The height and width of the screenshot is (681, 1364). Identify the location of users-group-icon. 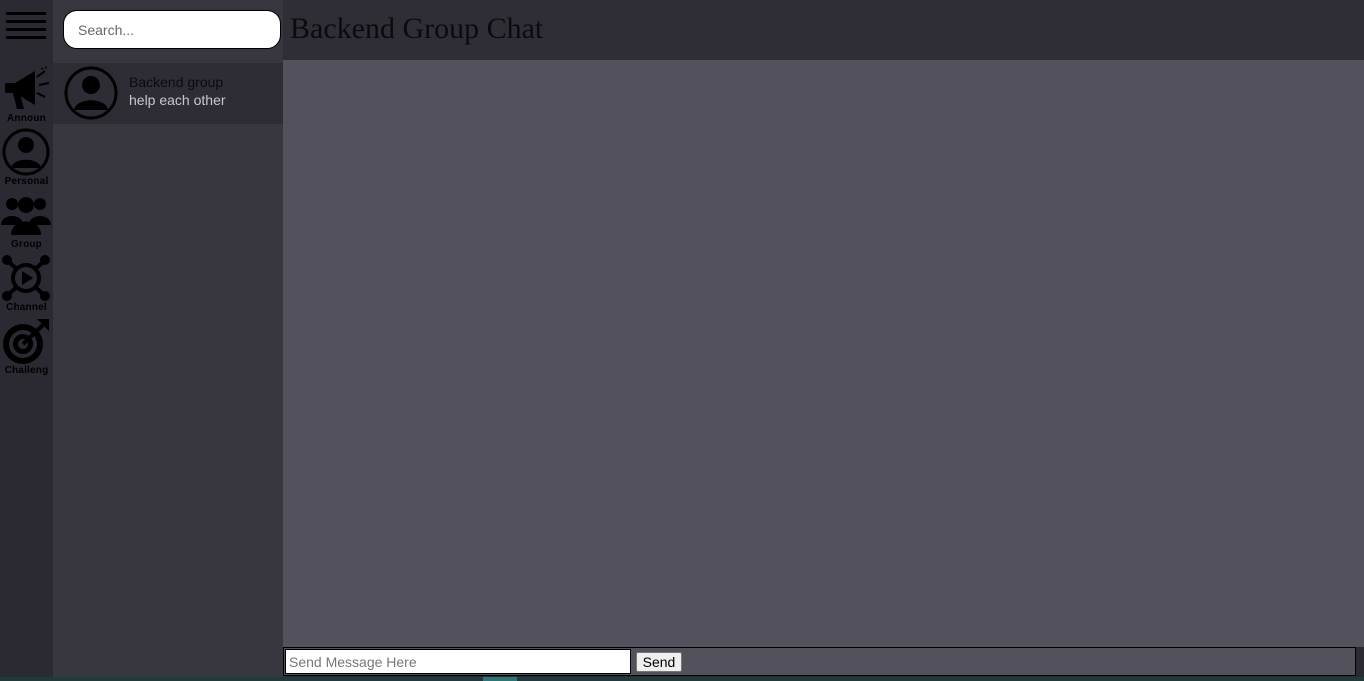
(26, 216).